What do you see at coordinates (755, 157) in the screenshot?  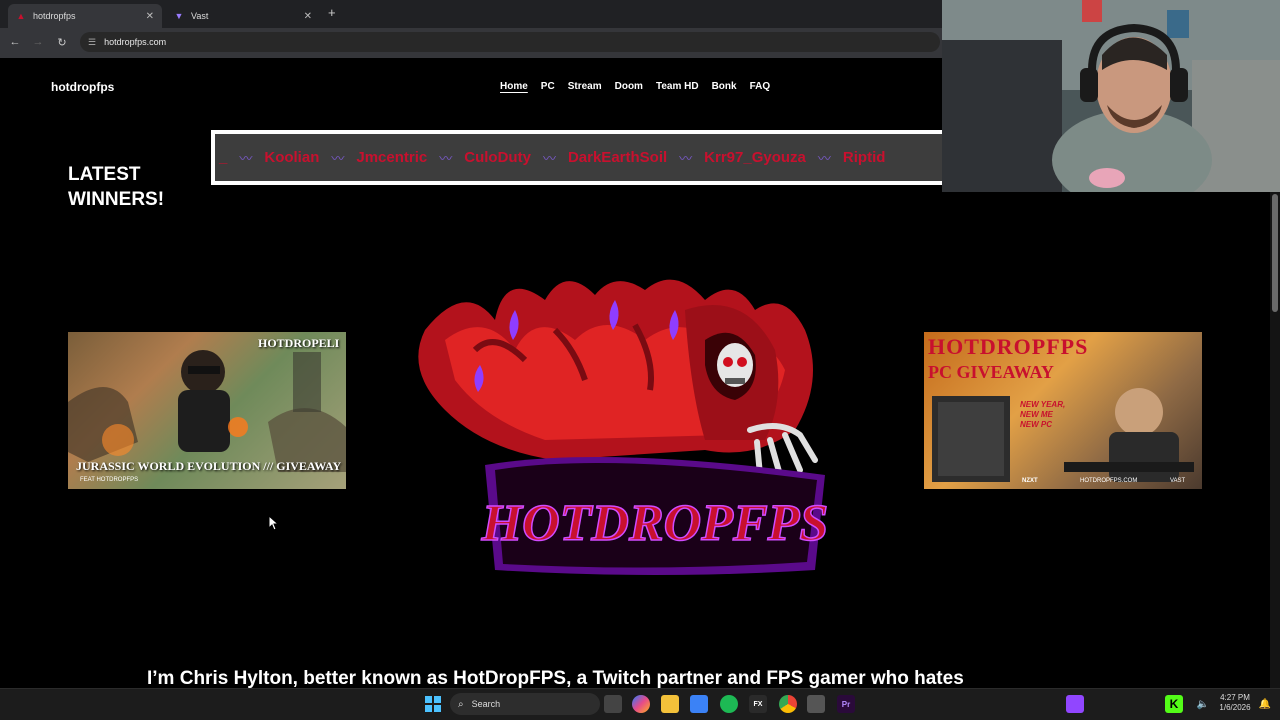 I see `winner-name: Krr97_Gyouza` at bounding box center [755, 157].